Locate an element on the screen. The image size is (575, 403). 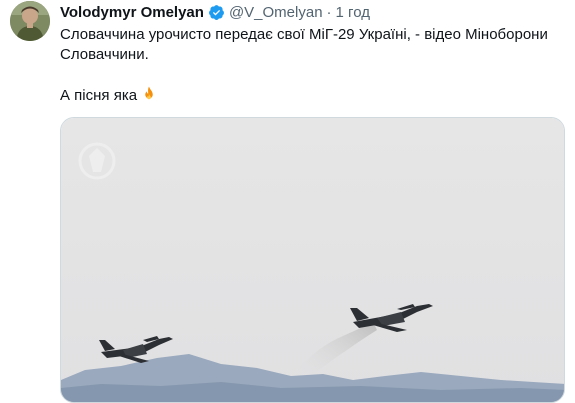
verified-badge-icon is located at coordinates (216, 12).